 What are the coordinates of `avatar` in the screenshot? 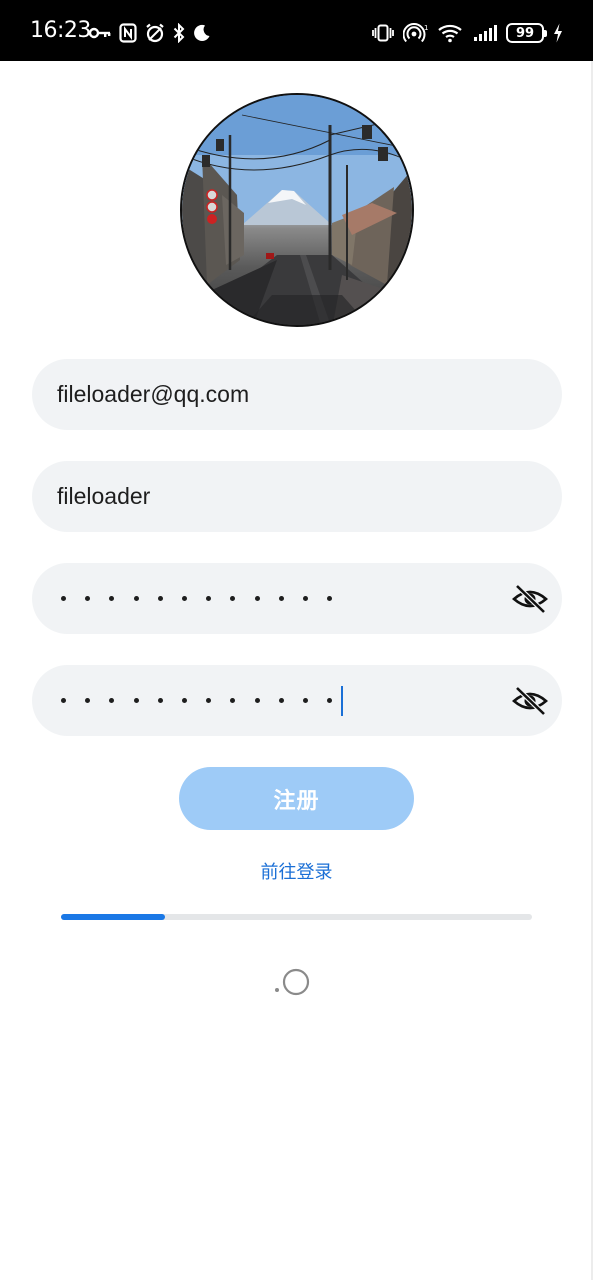 It's located at (297, 210).